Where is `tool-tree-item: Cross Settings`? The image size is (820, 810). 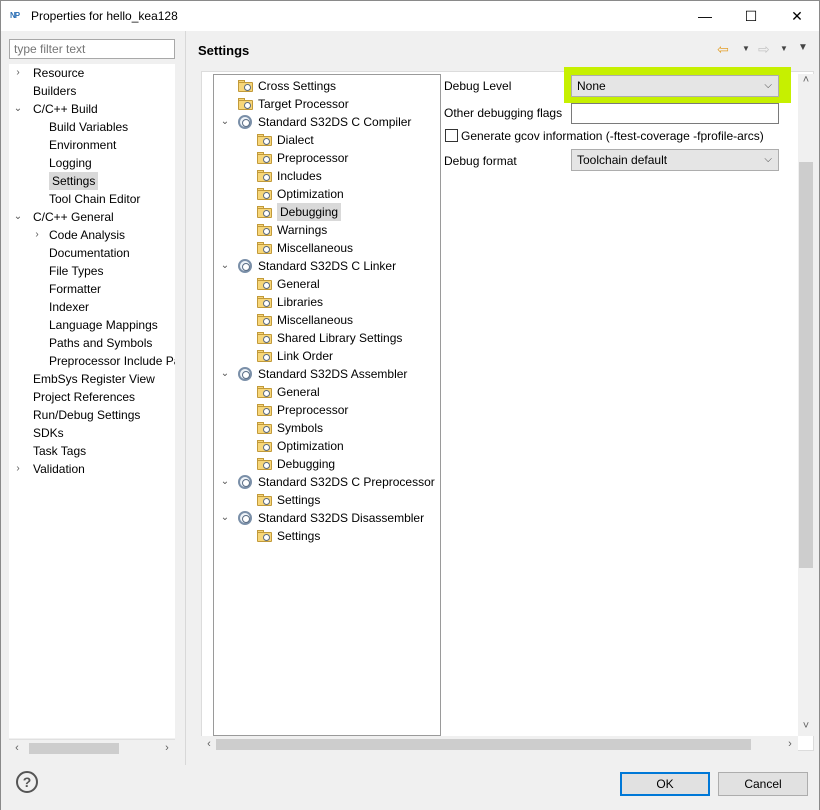 tool-tree-item: Cross Settings is located at coordinates (297, 86).